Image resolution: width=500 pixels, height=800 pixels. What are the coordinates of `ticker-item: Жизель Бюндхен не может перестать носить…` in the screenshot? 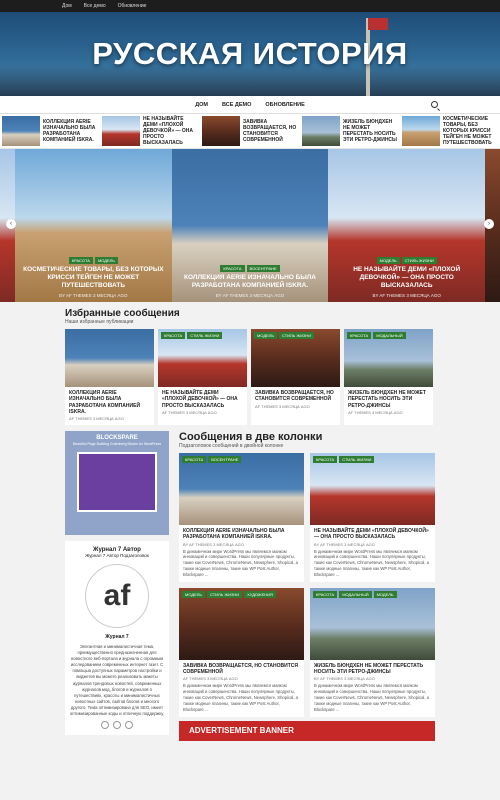 It's located at (350, 131).